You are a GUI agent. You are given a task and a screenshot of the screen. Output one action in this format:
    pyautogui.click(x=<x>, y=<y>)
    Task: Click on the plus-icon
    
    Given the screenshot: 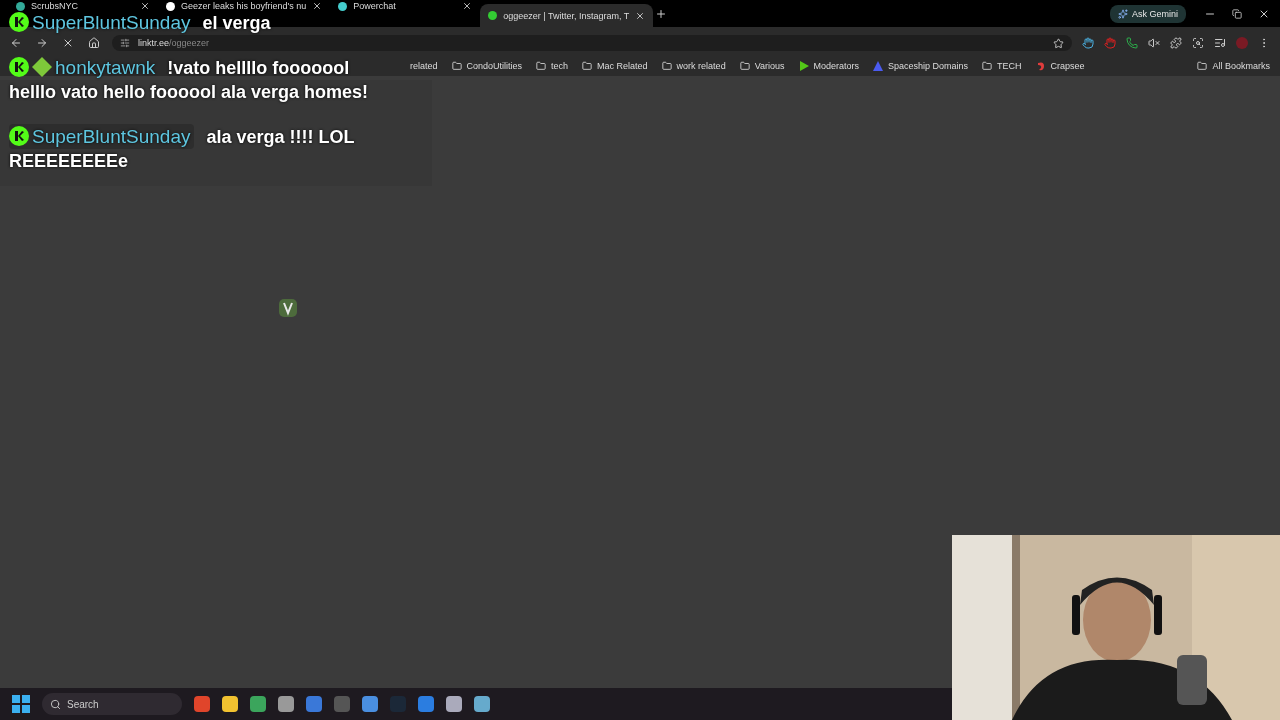 What is the action you would take?
    pyautogui.click(x=661, y=14)
    